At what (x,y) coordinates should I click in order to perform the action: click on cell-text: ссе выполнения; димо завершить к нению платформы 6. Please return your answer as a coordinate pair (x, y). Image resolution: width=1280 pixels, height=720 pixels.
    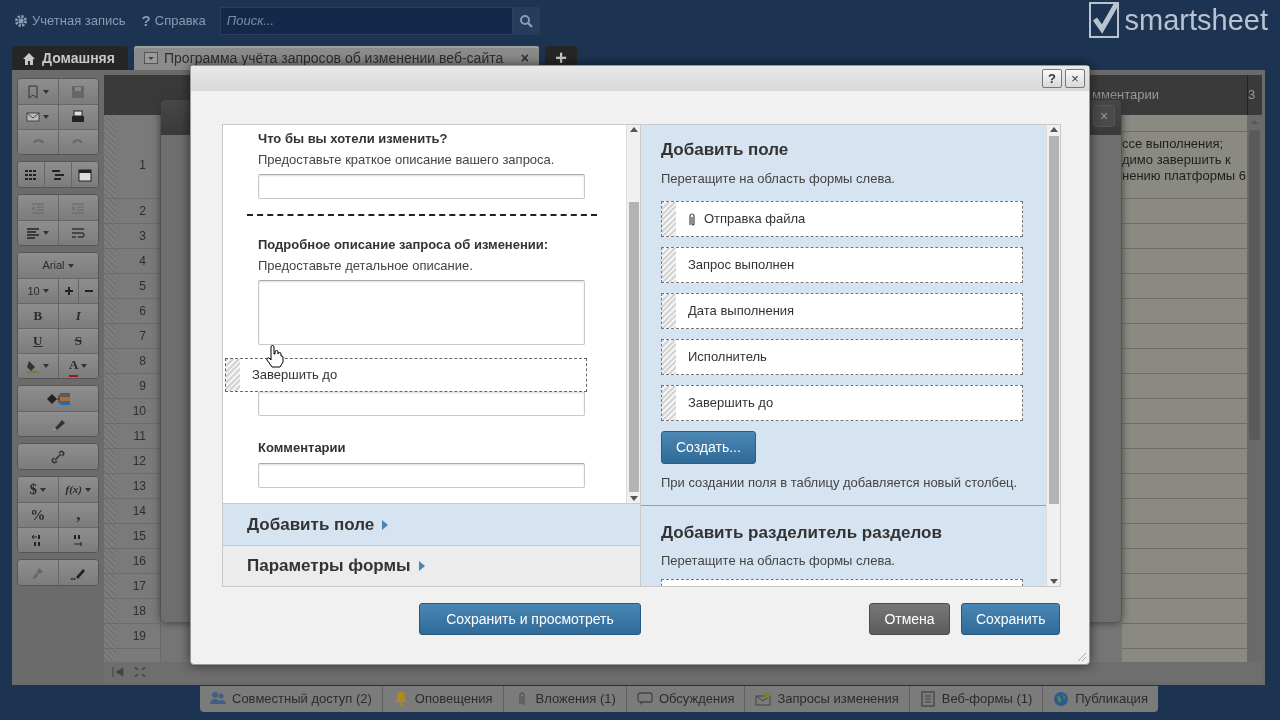
    Looking at the image, I should click on (1184, 159).